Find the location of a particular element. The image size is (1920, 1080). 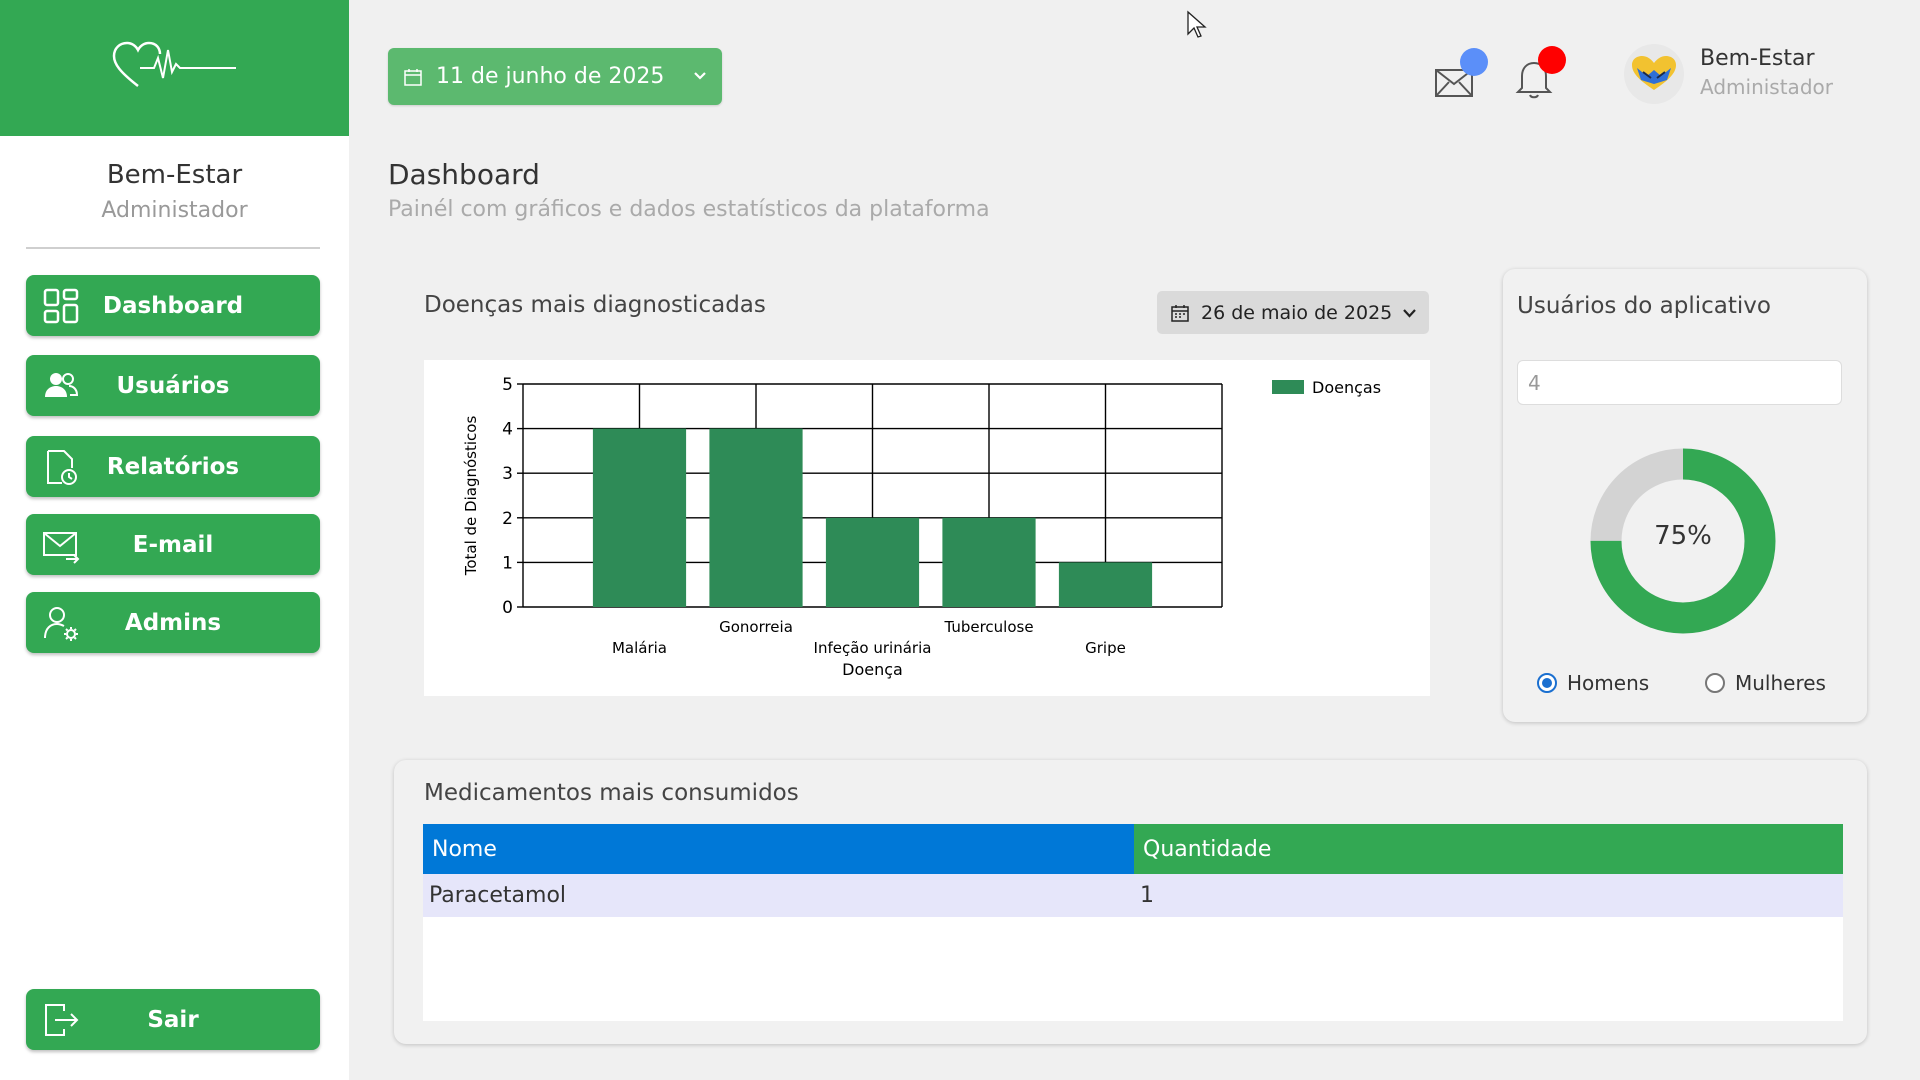

sidebar-item-email: E-mail is located at coordinates (173, 544).